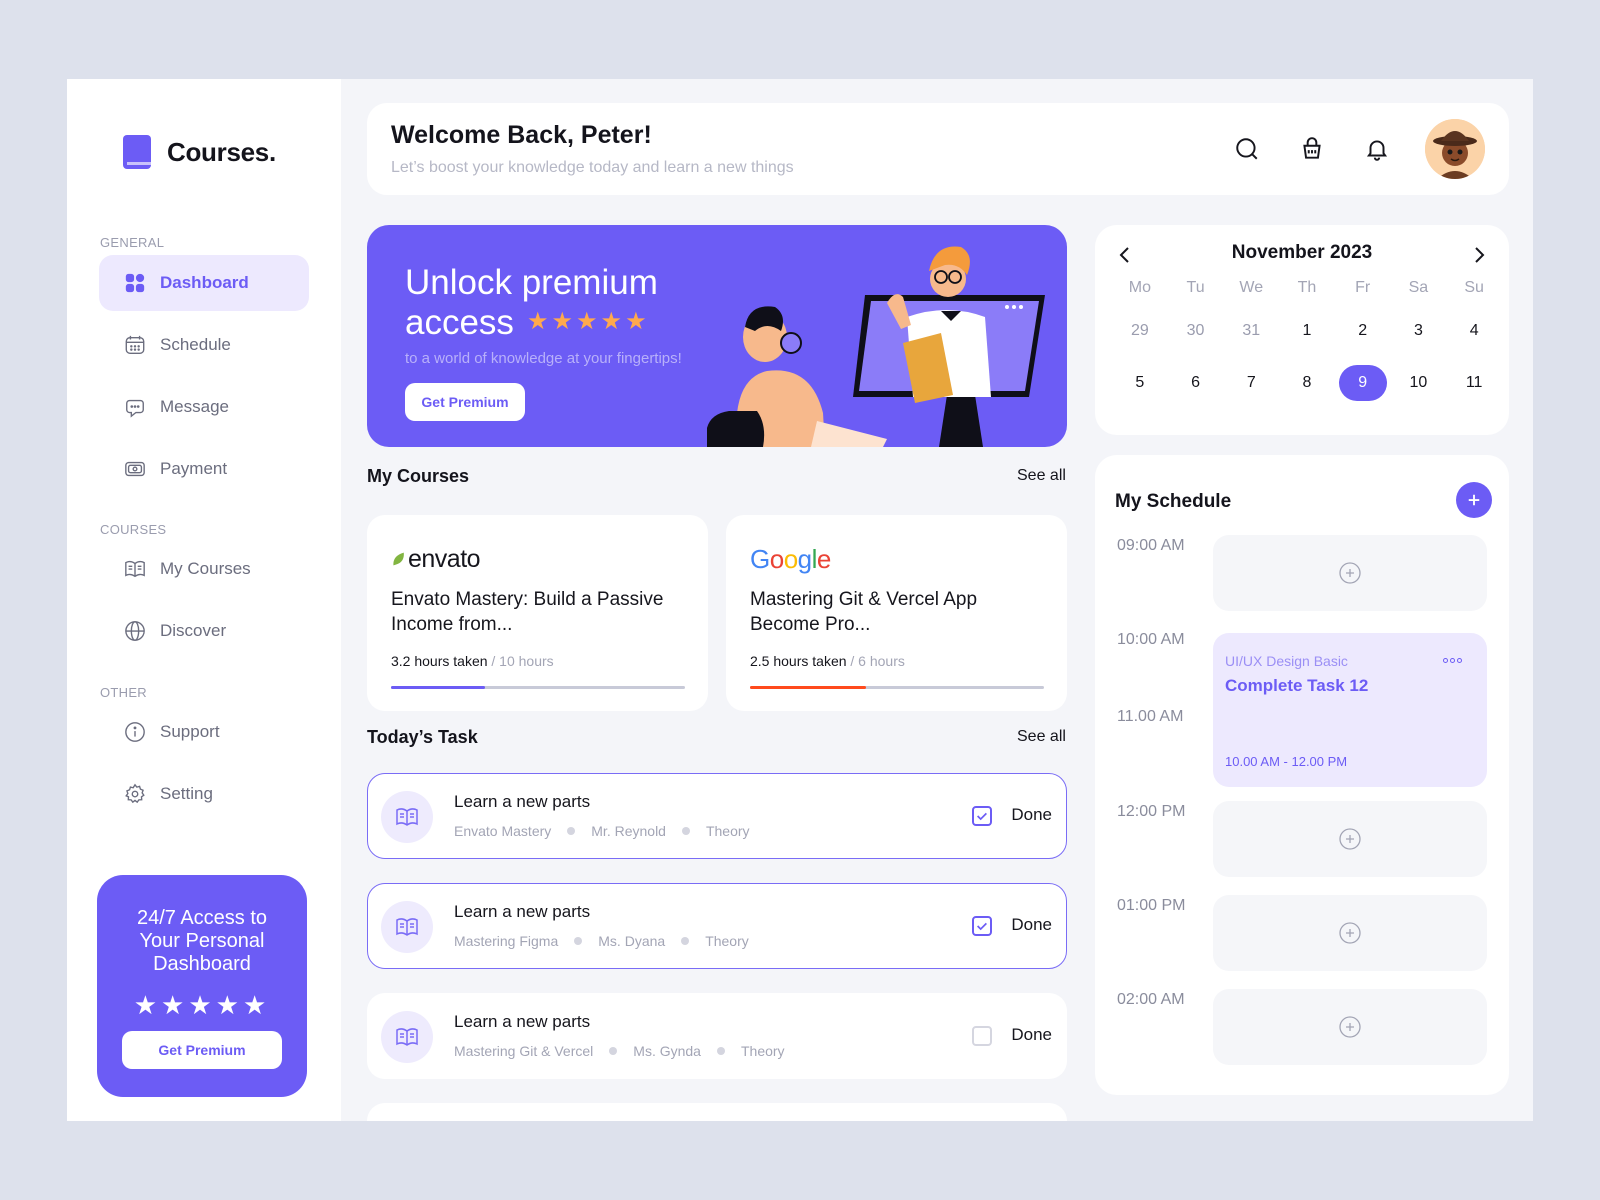 The height and width of the screenshot is (1200, 1600). I want to click on sidebar-item-schedule: Schedule, so click(204, 345).